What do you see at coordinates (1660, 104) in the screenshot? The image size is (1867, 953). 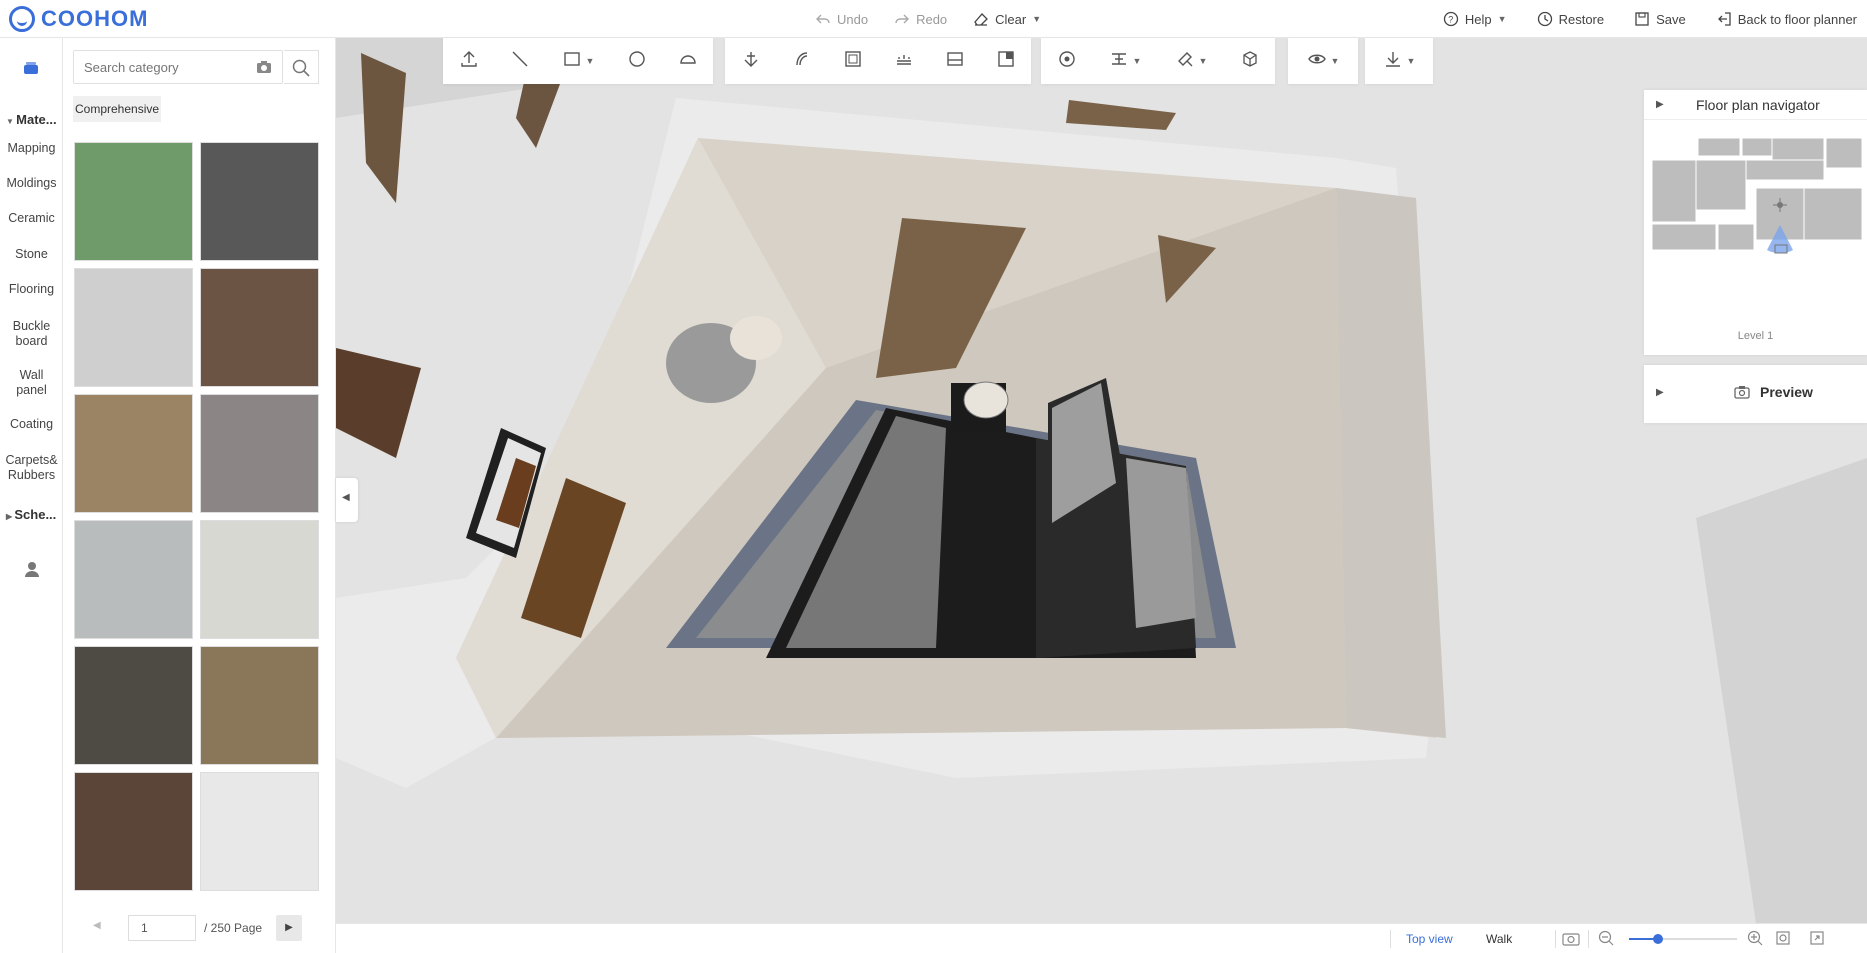 I see `collapse-navigator-icon: ▶` at bounding box center [1660, 104].